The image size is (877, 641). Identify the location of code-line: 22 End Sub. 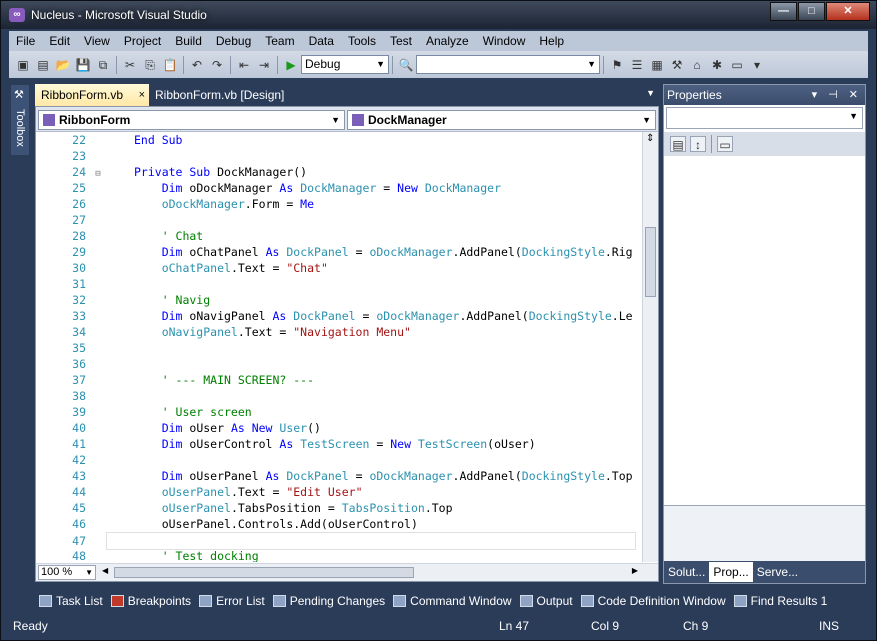
(339, 140).